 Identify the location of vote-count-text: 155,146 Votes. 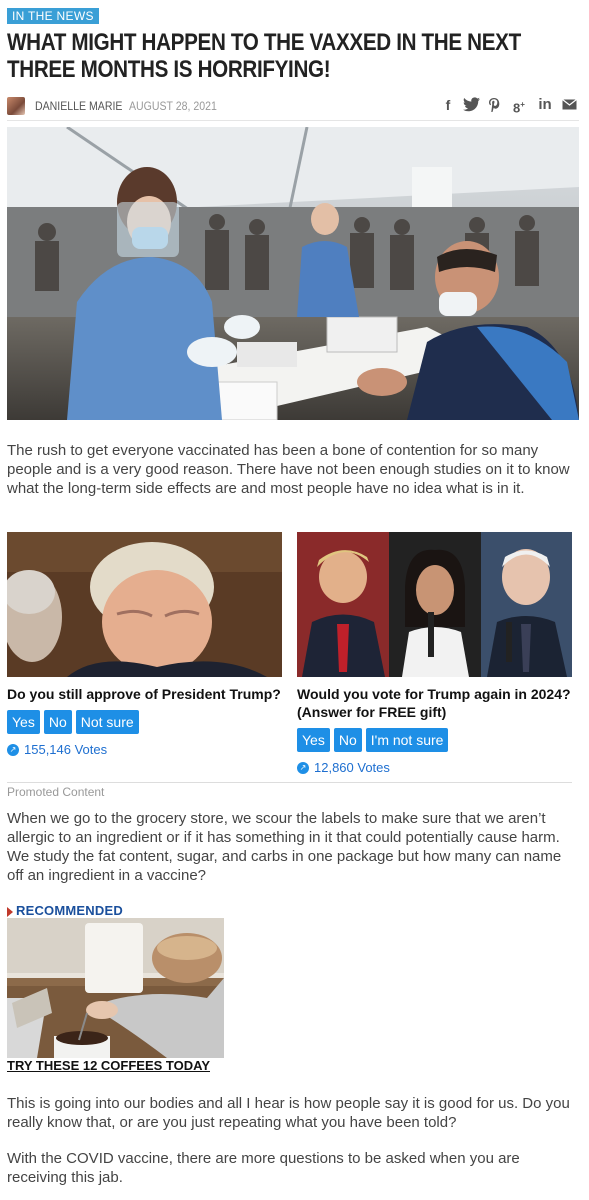
(66, 749).